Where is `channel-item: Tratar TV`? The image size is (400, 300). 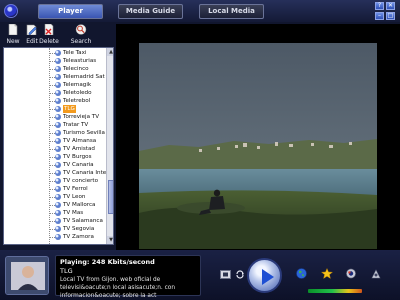 channel-item: Tratar TV is located at coordinates (79, 125).